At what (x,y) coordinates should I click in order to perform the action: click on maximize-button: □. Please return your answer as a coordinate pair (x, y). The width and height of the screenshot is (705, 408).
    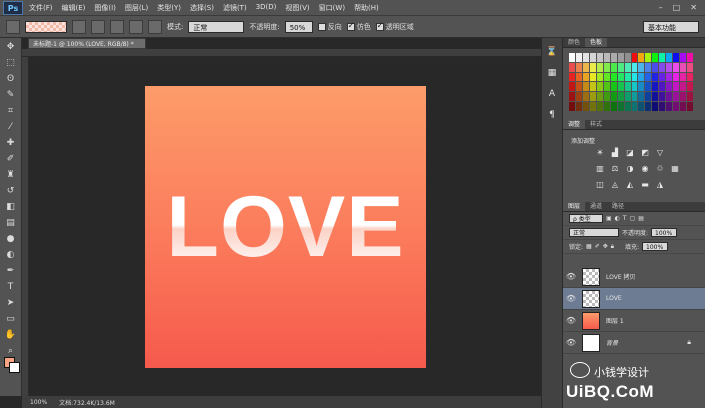
    Looking at the image, I should click on (677, 7).